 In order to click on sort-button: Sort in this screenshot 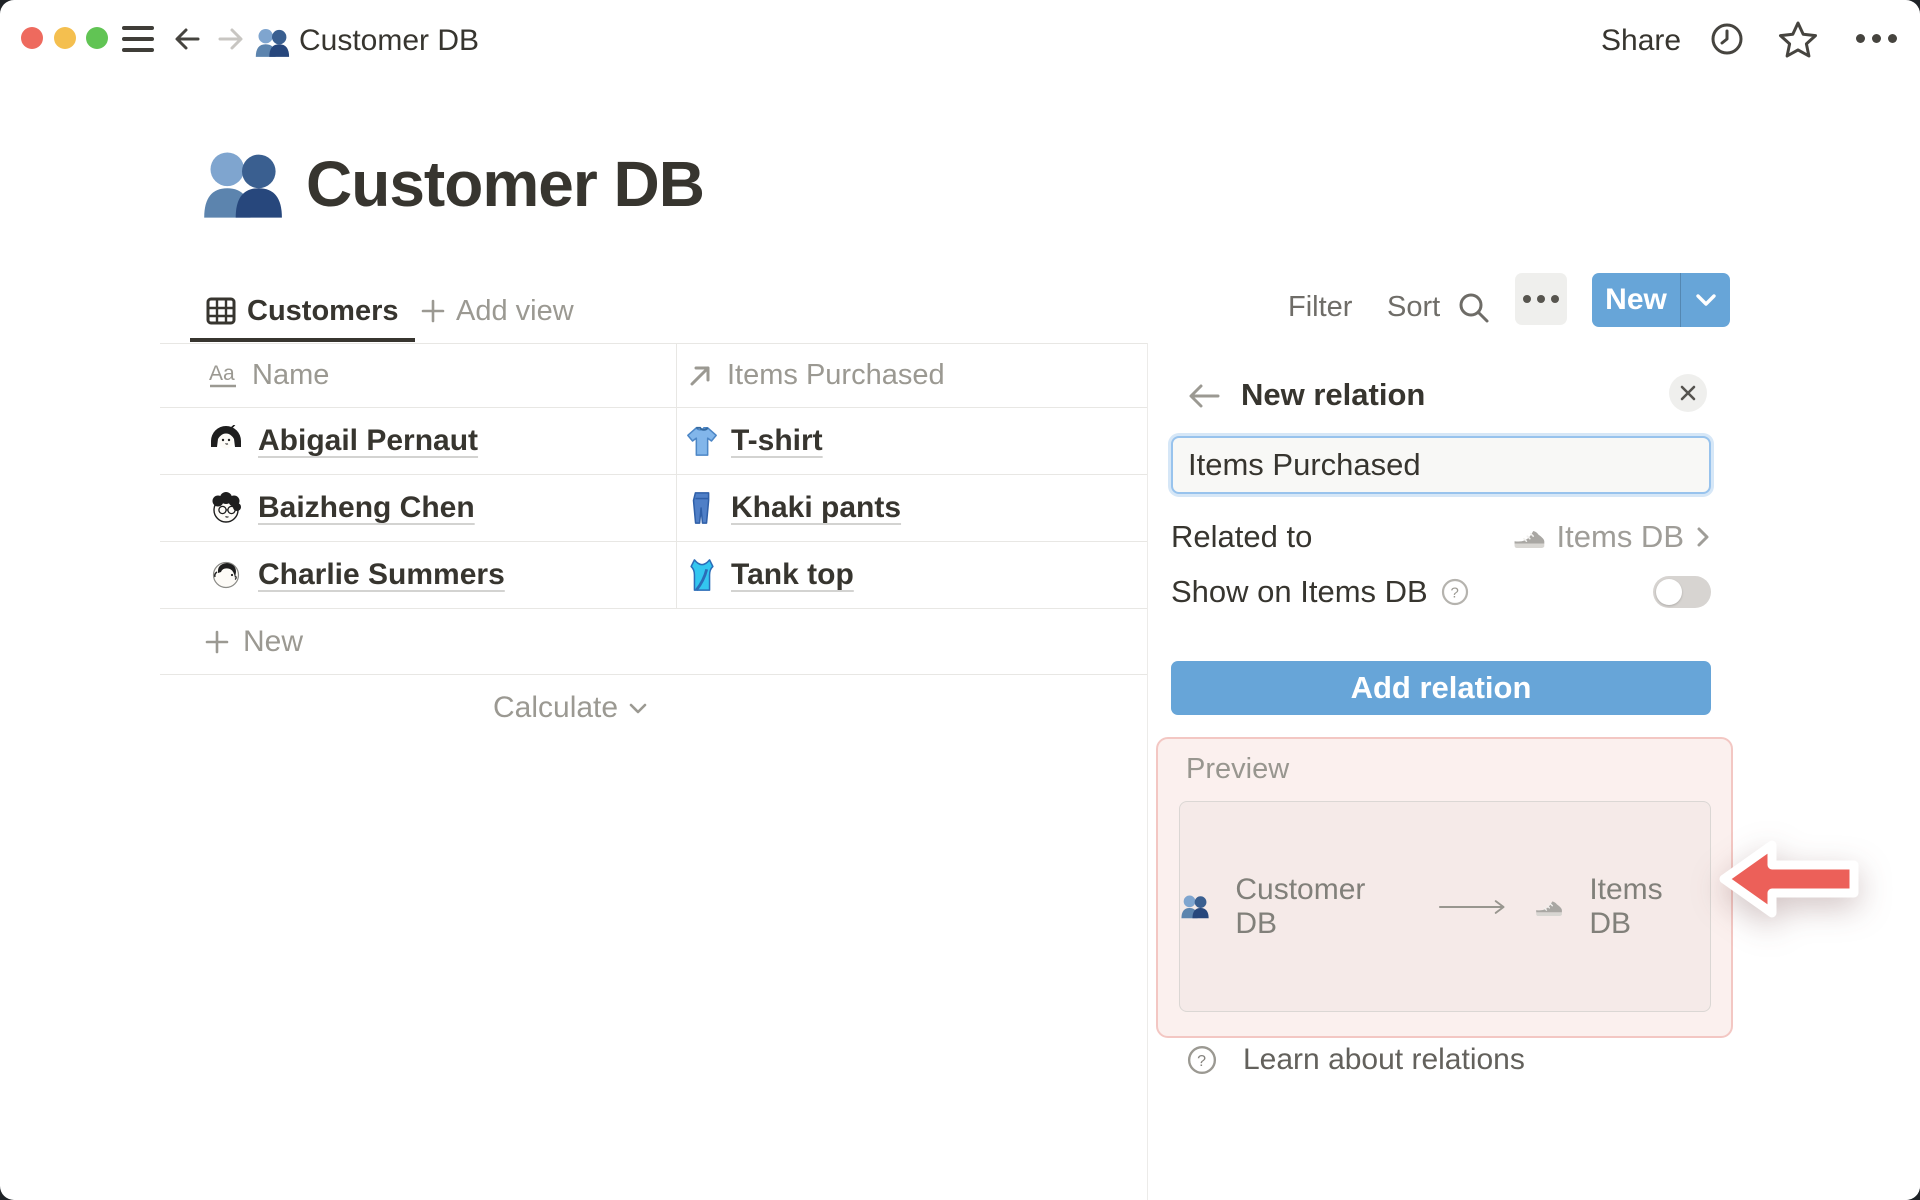, I will do `click(1413, 307)`.